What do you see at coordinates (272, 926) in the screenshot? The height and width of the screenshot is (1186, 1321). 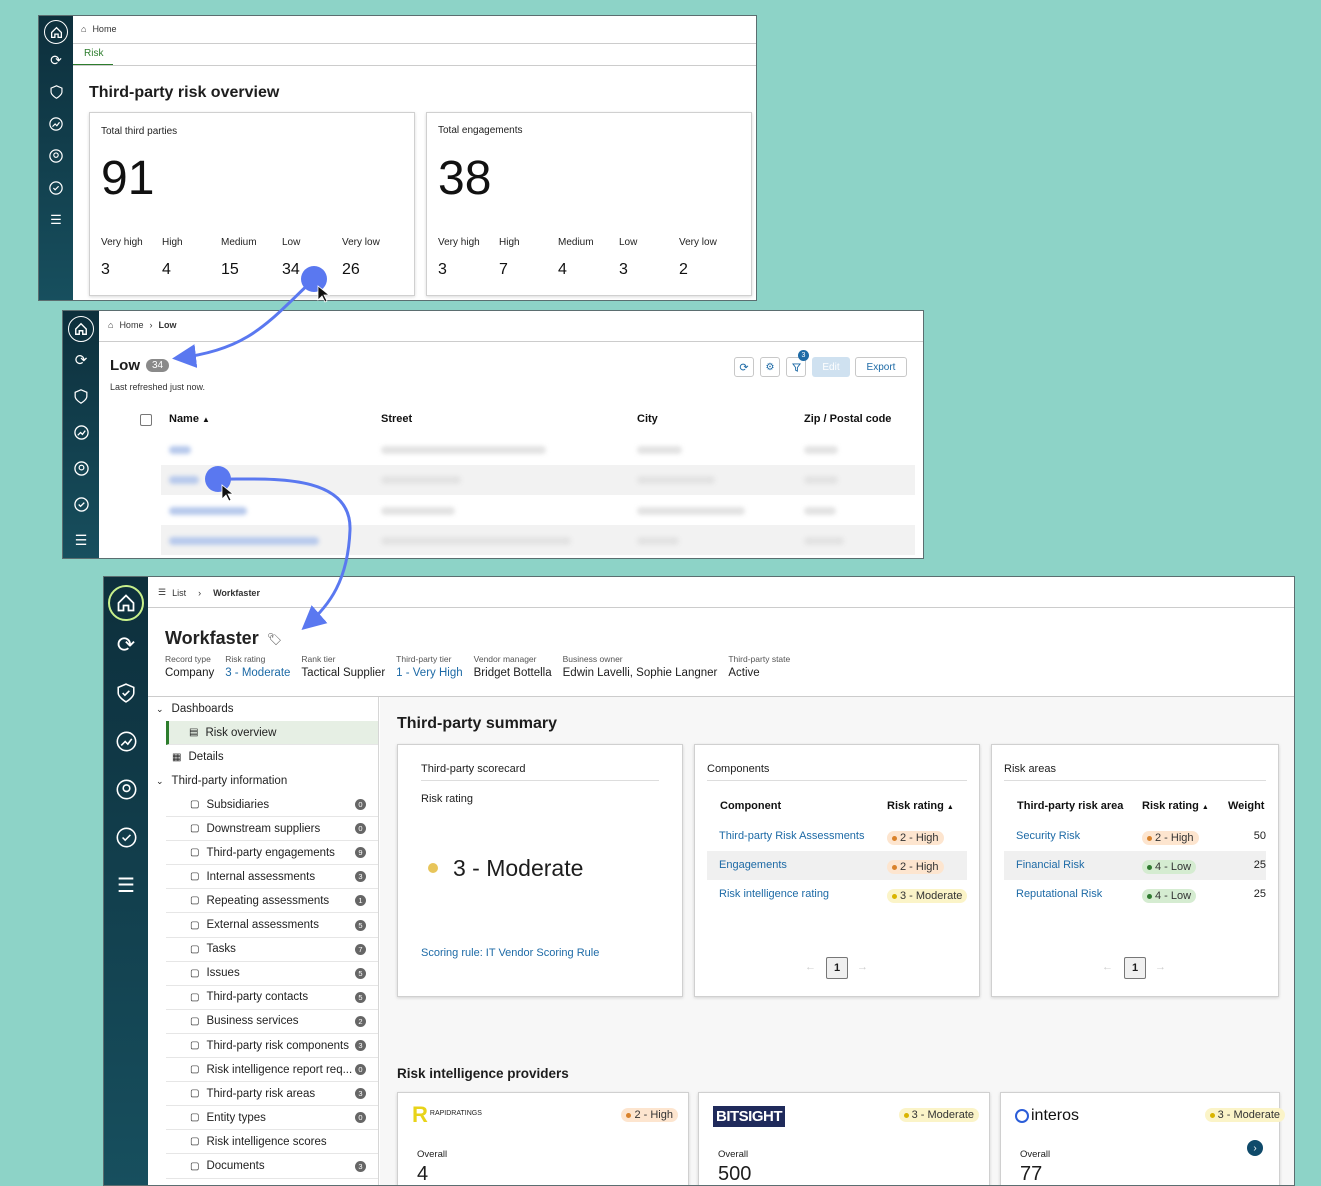 I see `nav-item: ▢ External assessments 5` at bounding box center [272, 926].